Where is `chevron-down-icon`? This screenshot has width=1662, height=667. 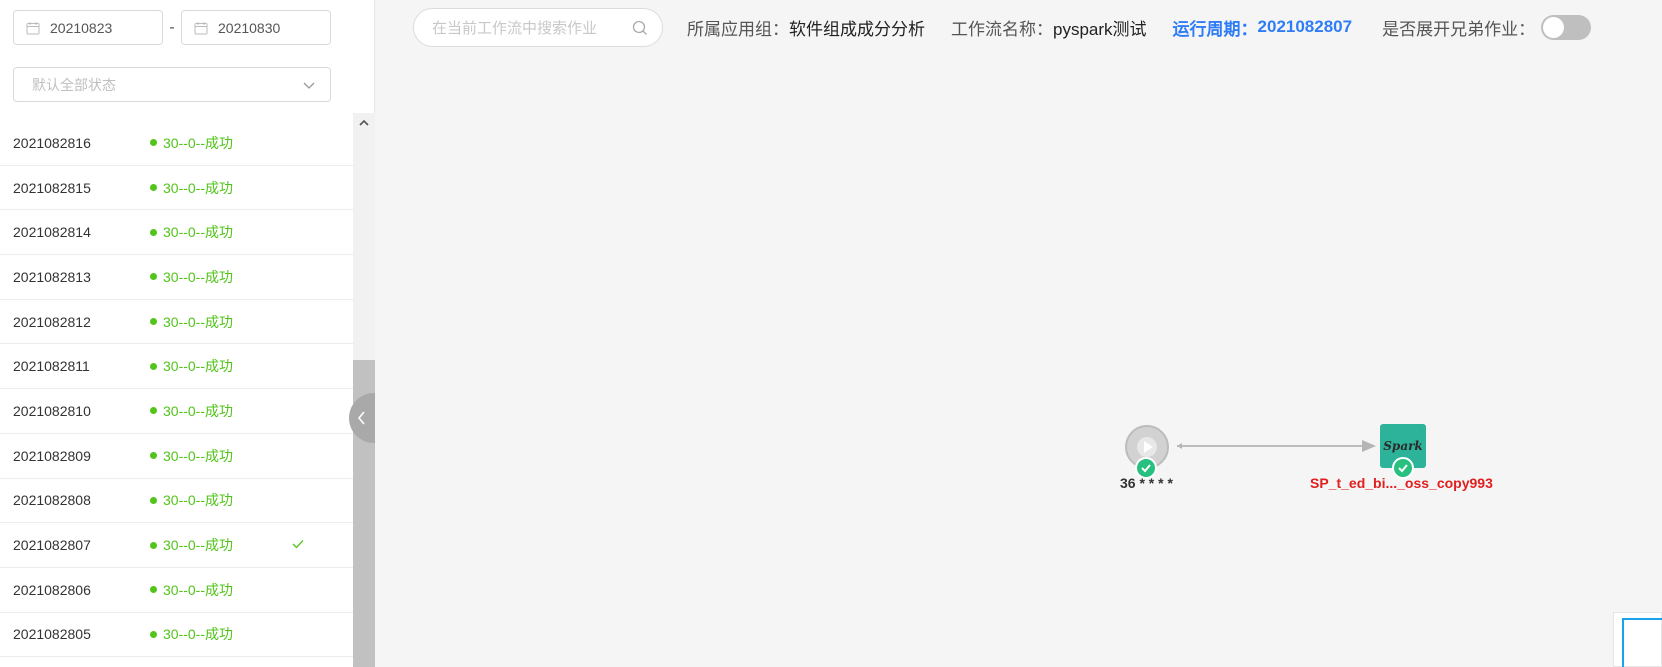 chevron-down-icon is located at coordinates (309, 85).